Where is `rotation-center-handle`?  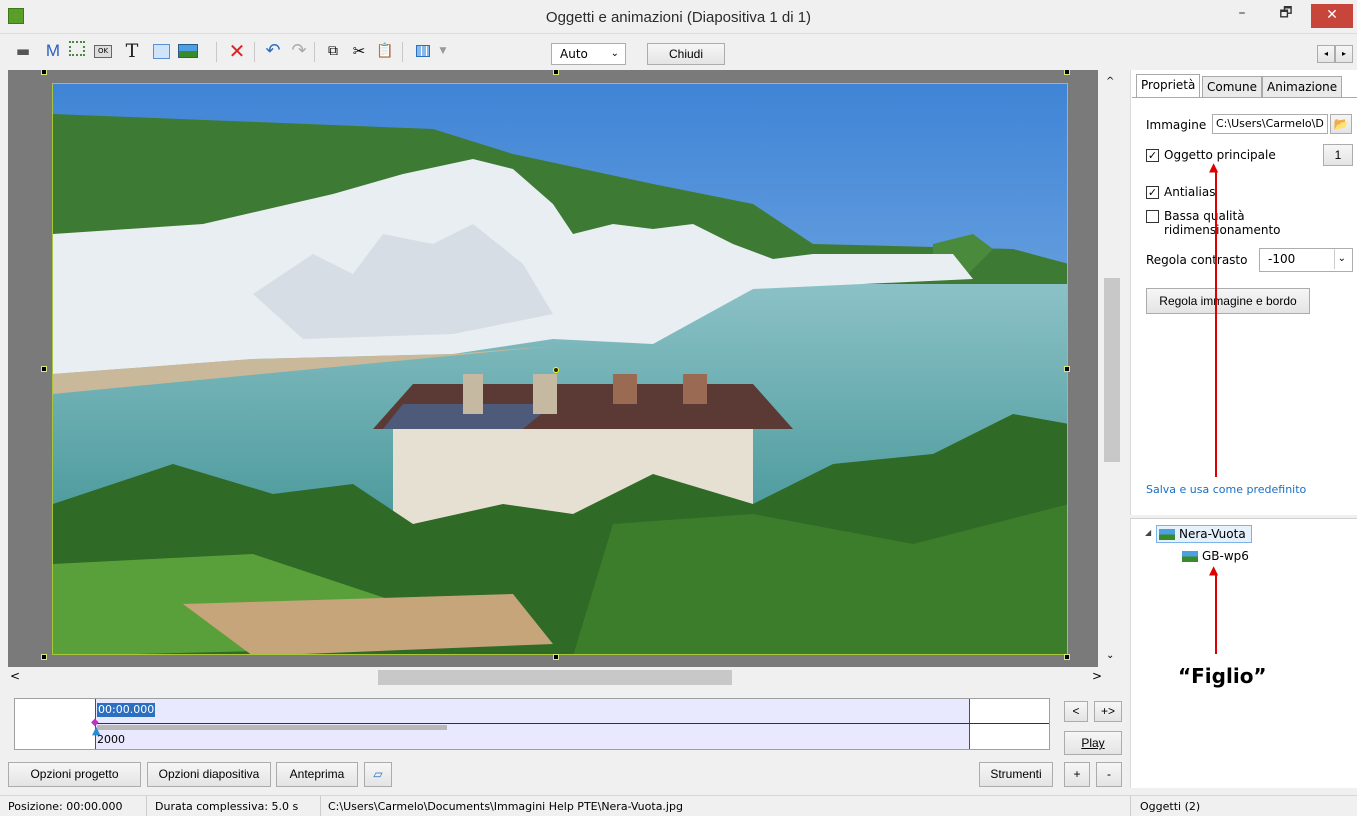 rotation-center-handle is located at coordinates (556, 370).